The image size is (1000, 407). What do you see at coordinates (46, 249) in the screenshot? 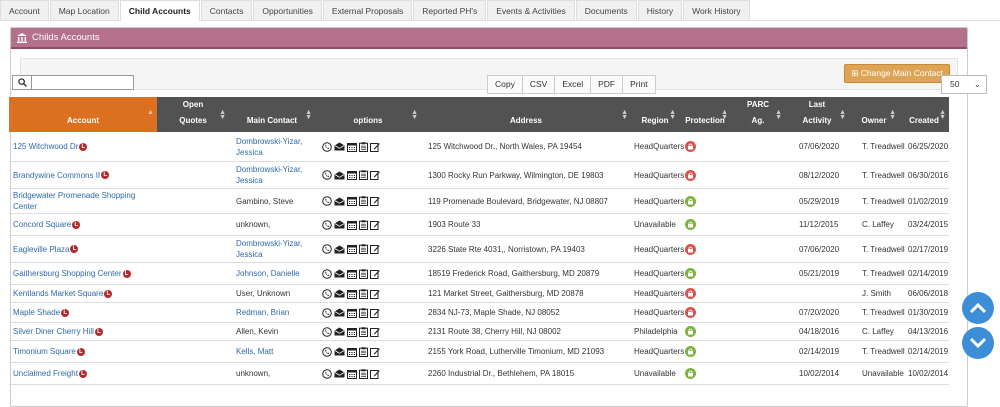
I see `account-link: Eagleville Plaza L` at bounding box center [46, 249].